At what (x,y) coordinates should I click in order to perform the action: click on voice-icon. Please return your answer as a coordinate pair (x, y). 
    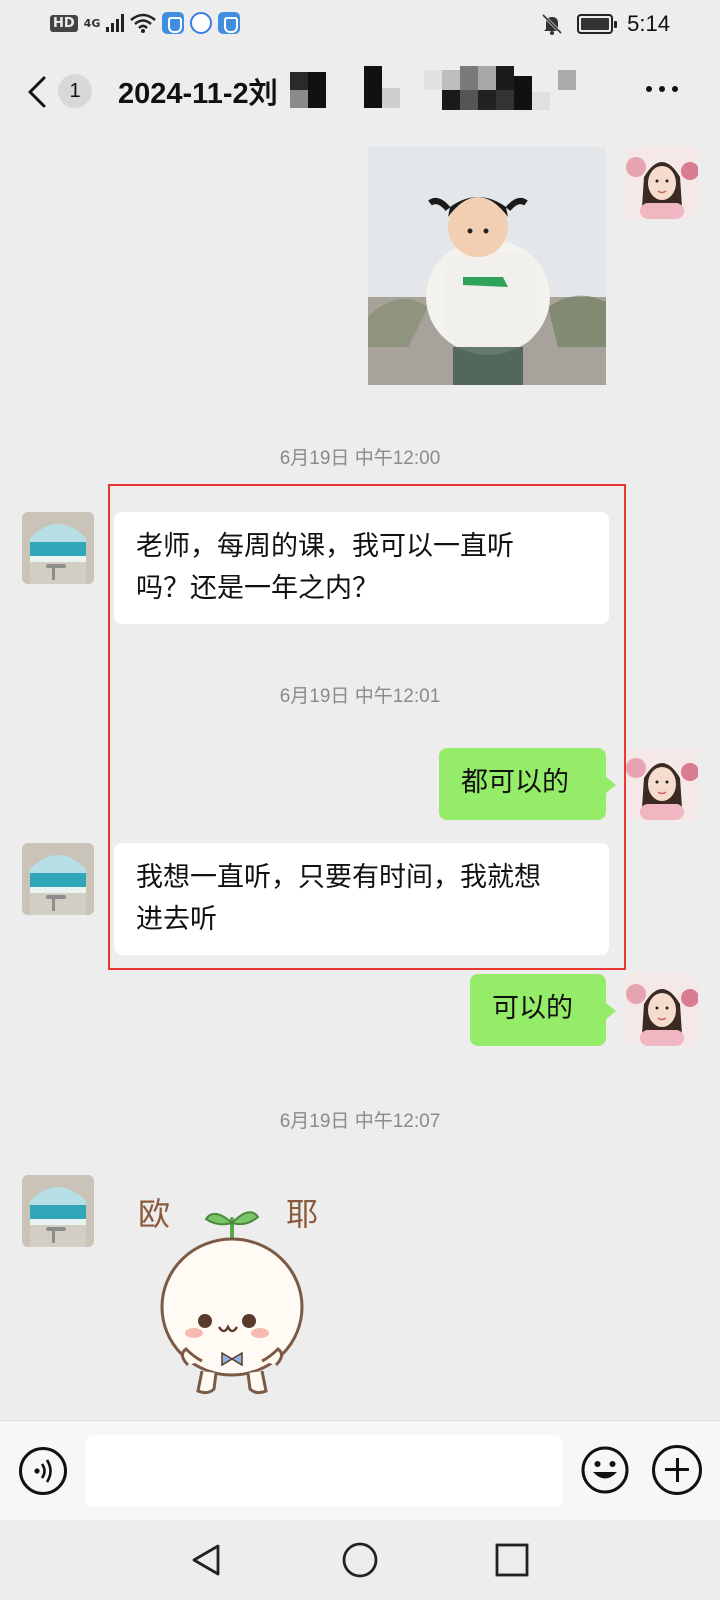
    Looking at the image, I should click on (43, 1471).